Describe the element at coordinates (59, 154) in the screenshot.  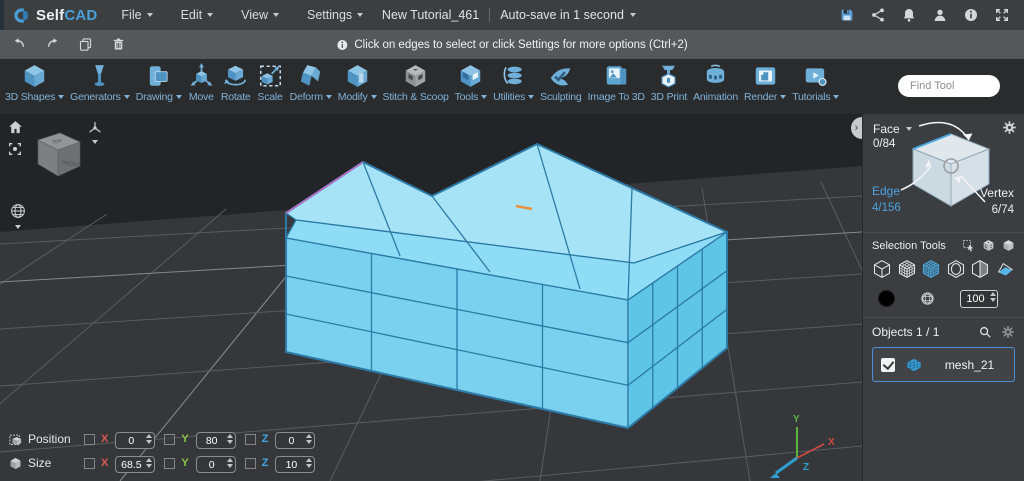
I see `navigation-cube: TOP FRONT` at that location.